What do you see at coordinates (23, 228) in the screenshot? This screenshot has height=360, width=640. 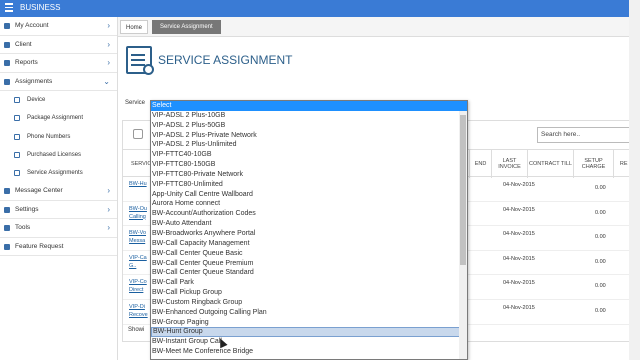 I see `sidebar-item-label: Tools` at bounding box center [23, 228].